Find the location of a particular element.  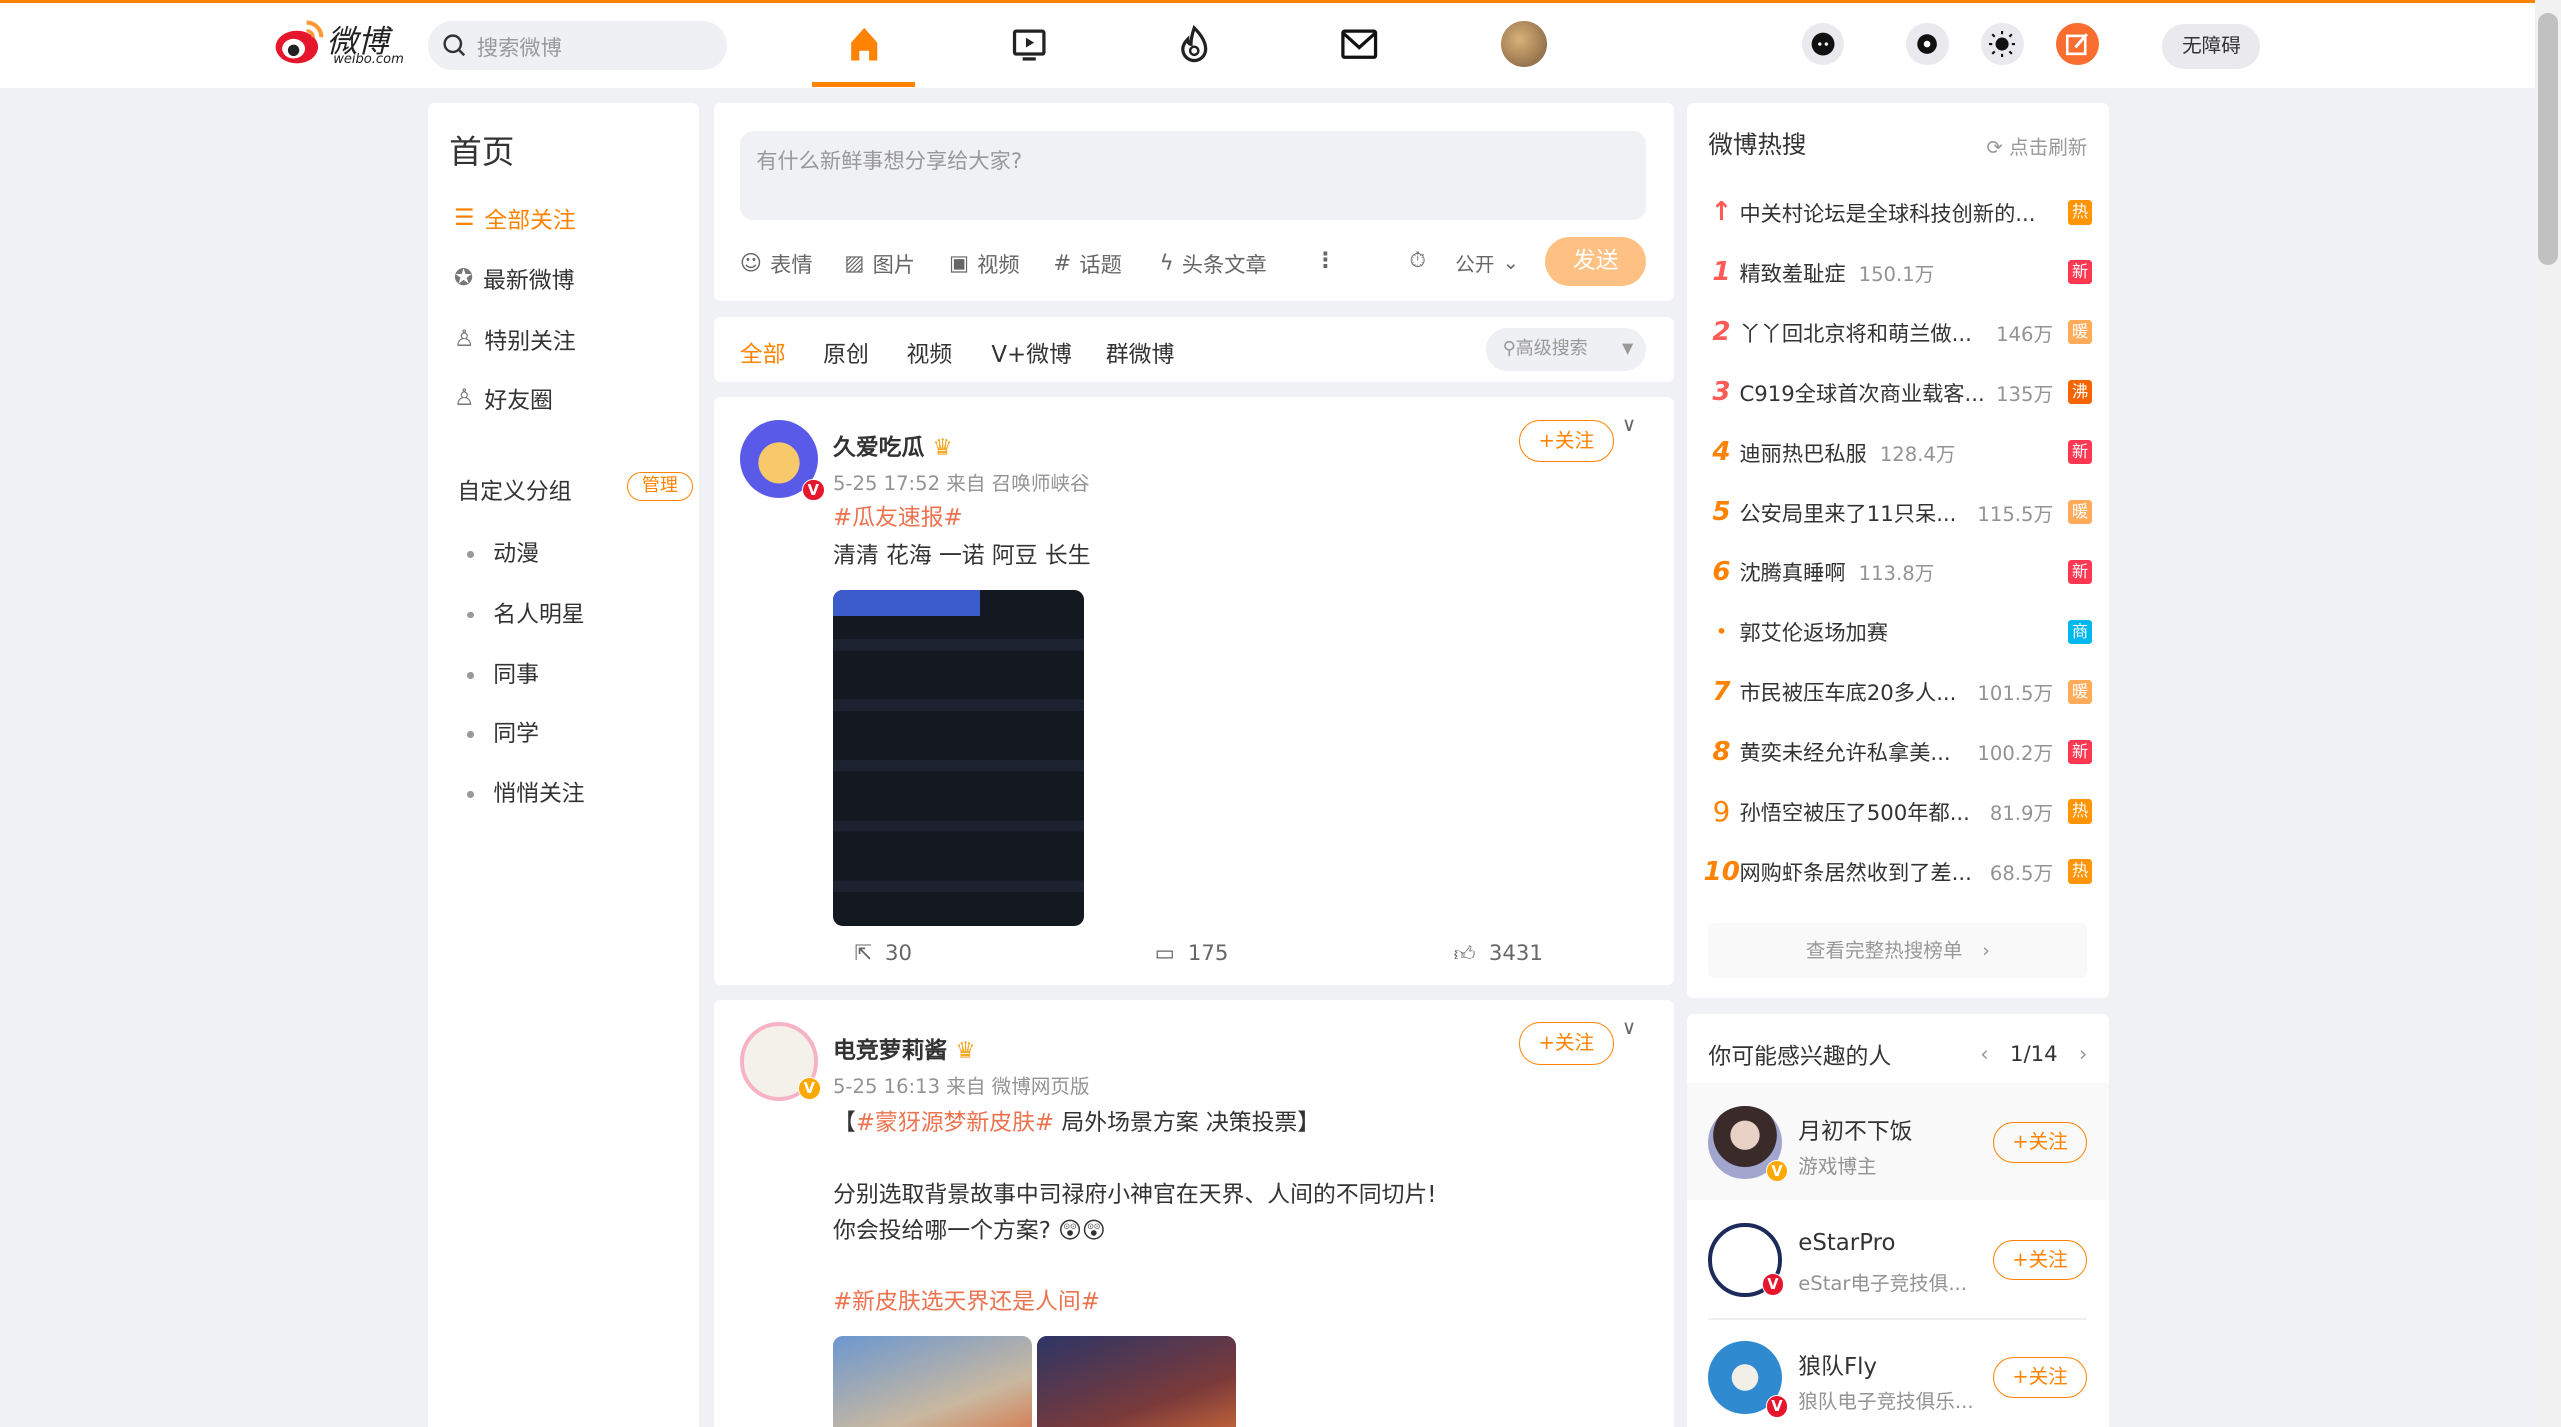

hot-search-item: 8 黄奕未经允许私拿美... 100.2万新 is located at coordinates (1898, 751).